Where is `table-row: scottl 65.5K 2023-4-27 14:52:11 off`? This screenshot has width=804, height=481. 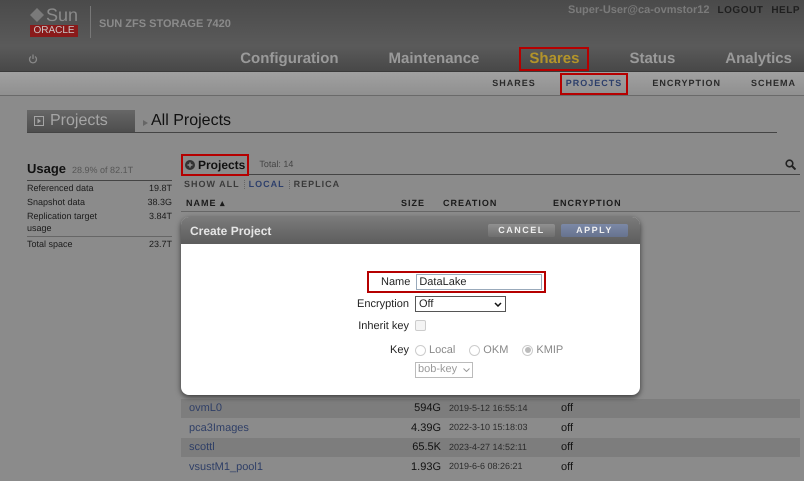
table-row: scottl 65.5K 2023-4-27 14:52:11 off is located at coordinates (490, 447).